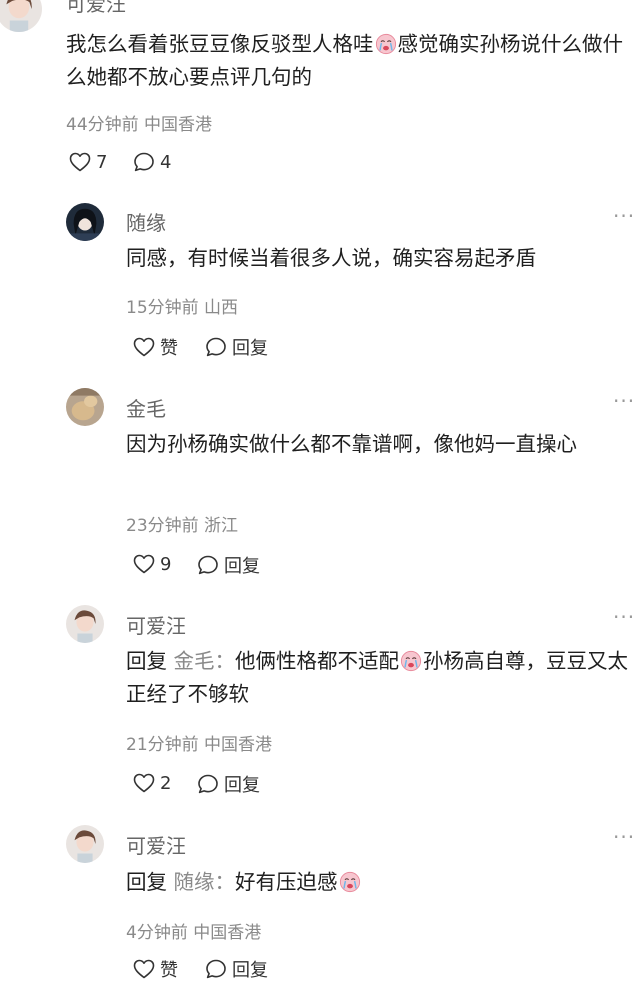 The width and height of the screenshot is (640, 982). I want to click on comment-meta: 44分钟前 中国香港, so click(139, 125).